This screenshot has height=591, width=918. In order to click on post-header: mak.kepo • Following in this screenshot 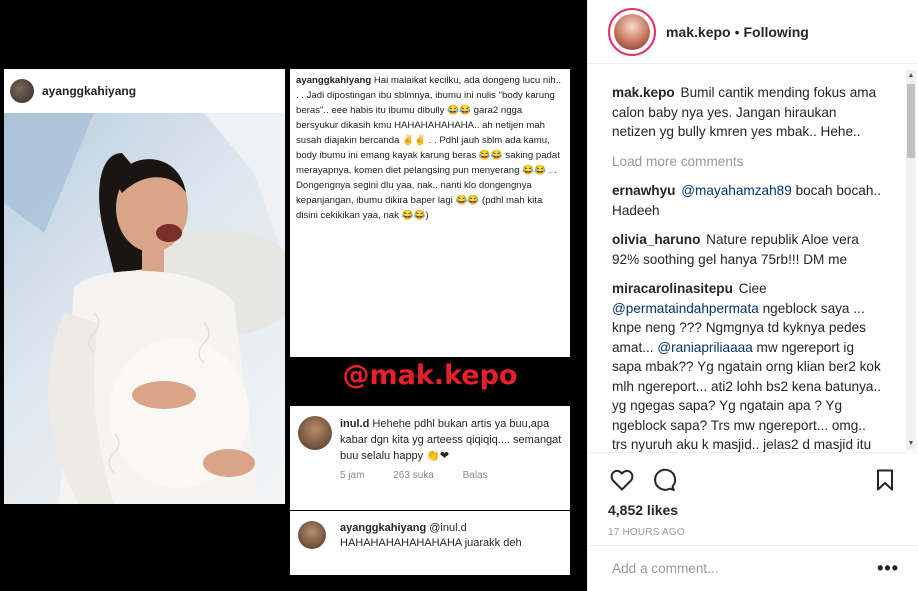, I will do `click(753, 32)`.